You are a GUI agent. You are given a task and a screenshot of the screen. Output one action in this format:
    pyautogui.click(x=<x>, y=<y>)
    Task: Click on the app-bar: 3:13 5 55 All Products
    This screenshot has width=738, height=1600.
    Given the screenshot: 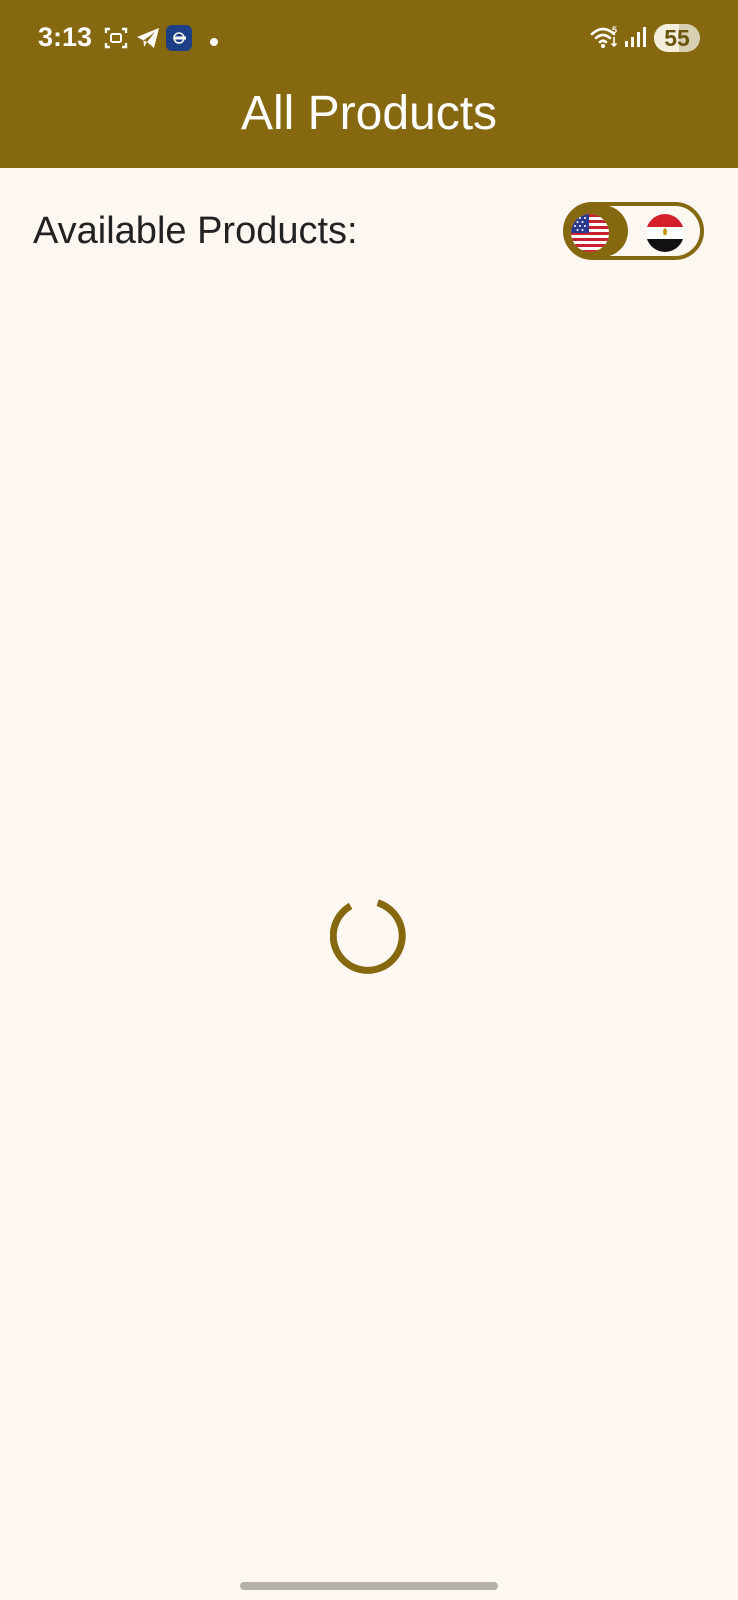 What is the action you would take?
    pyautogui.click(x=369, y=84)
    